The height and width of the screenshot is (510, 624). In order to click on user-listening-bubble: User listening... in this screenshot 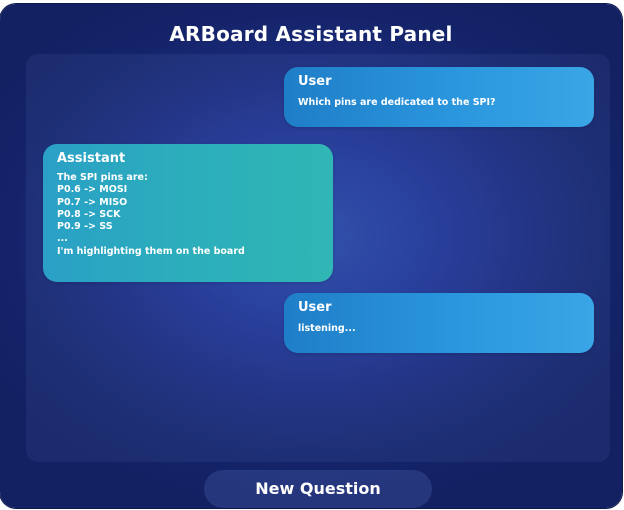, I will do `click(439, 323)`.